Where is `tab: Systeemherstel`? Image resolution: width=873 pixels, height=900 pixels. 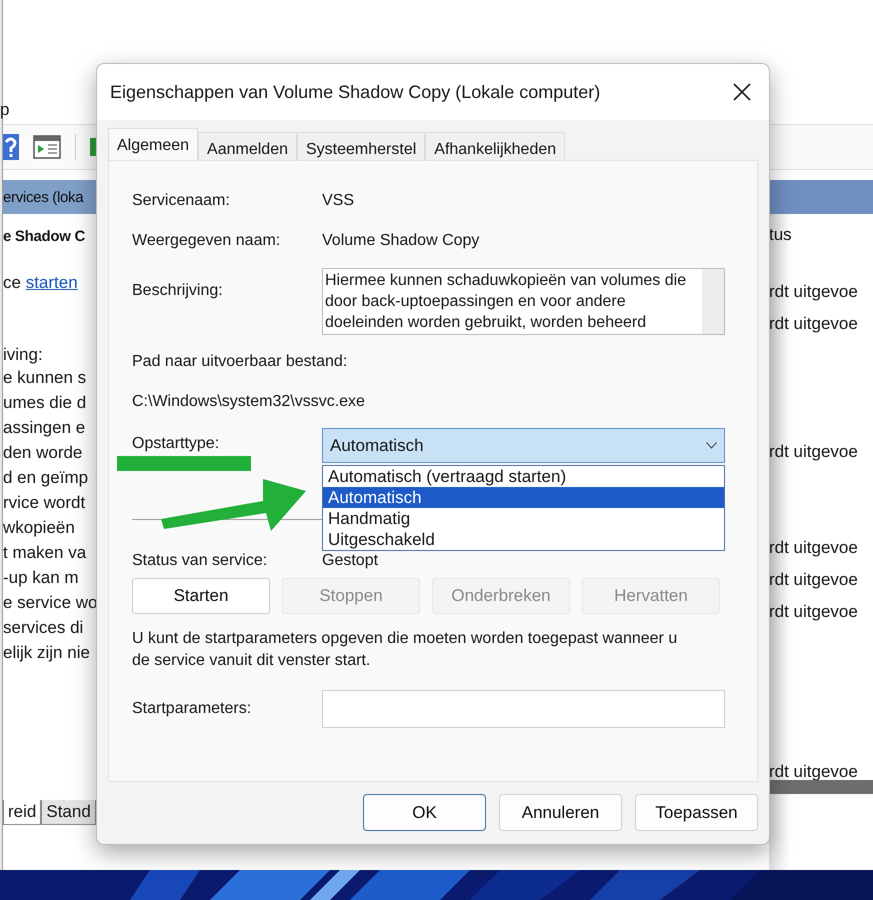 tab: Systeemherstel is located at coordinates (361, 146).